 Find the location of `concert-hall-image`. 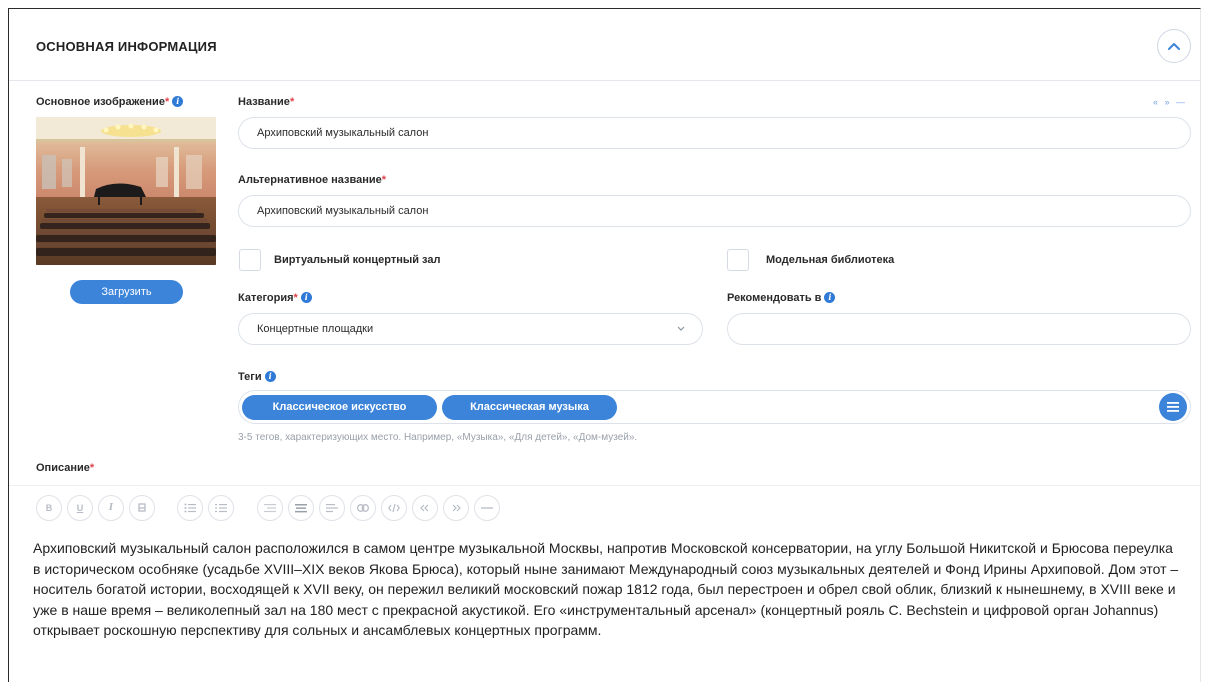

concert-hall-image is located at coordinates (126, 191).